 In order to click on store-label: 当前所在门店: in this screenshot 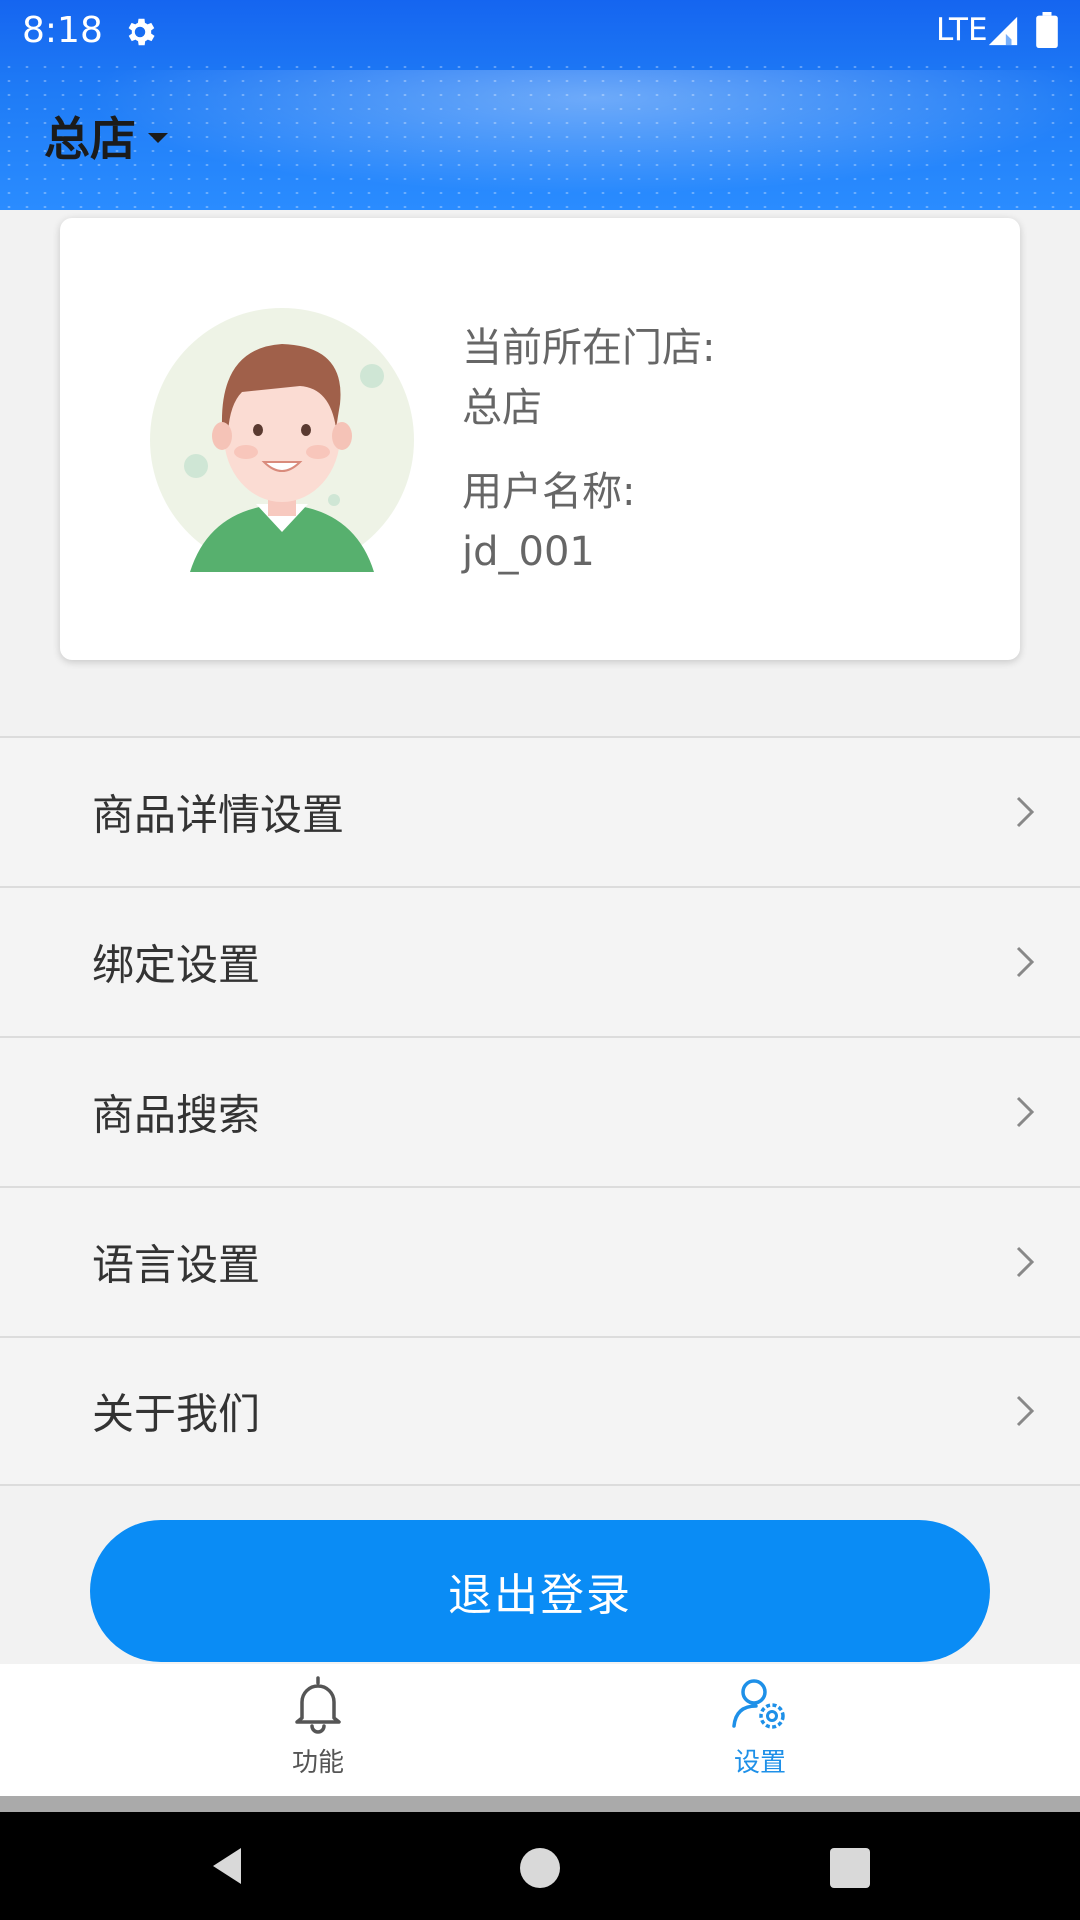, I will do `click(589, 348)`.